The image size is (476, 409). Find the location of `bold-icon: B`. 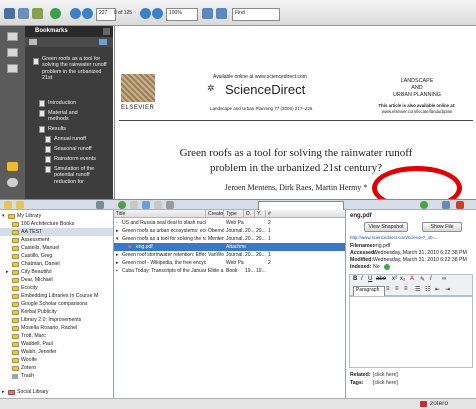

bold-icon: B is located at coordinates (355, 279).